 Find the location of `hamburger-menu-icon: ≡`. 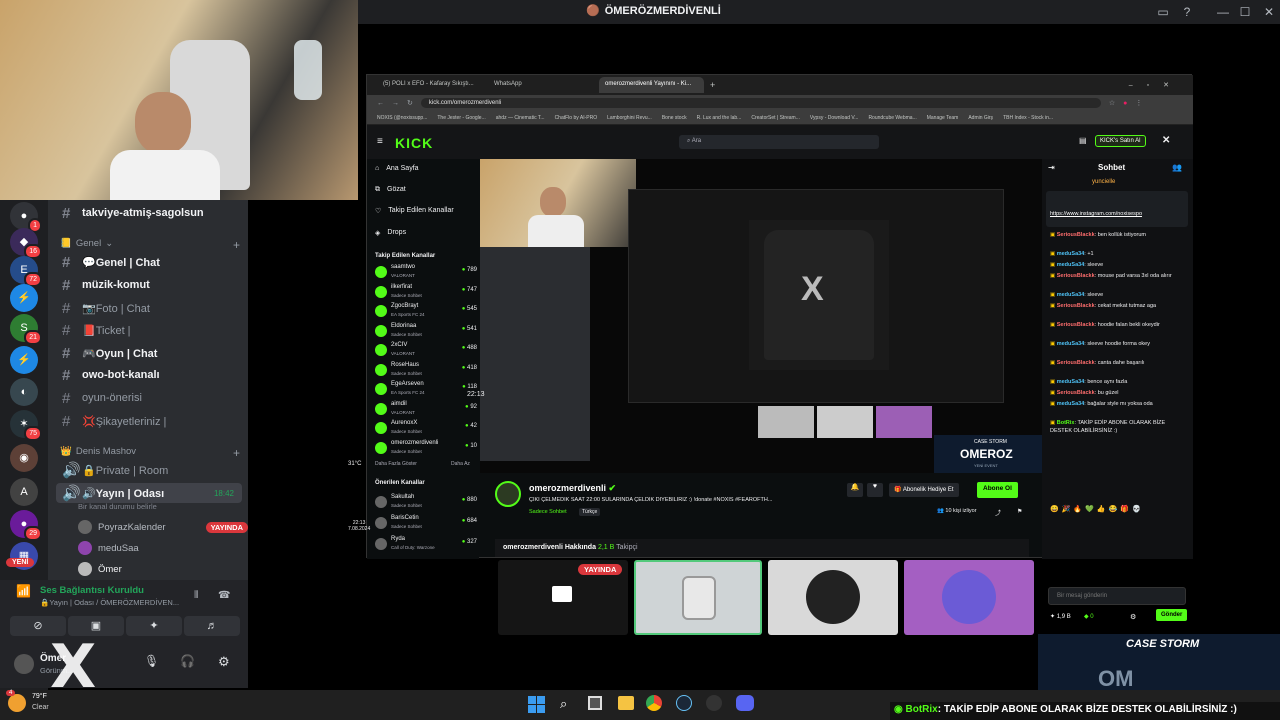

hamburger-menu-icon: ≡ is located at coordinates (380, 141).